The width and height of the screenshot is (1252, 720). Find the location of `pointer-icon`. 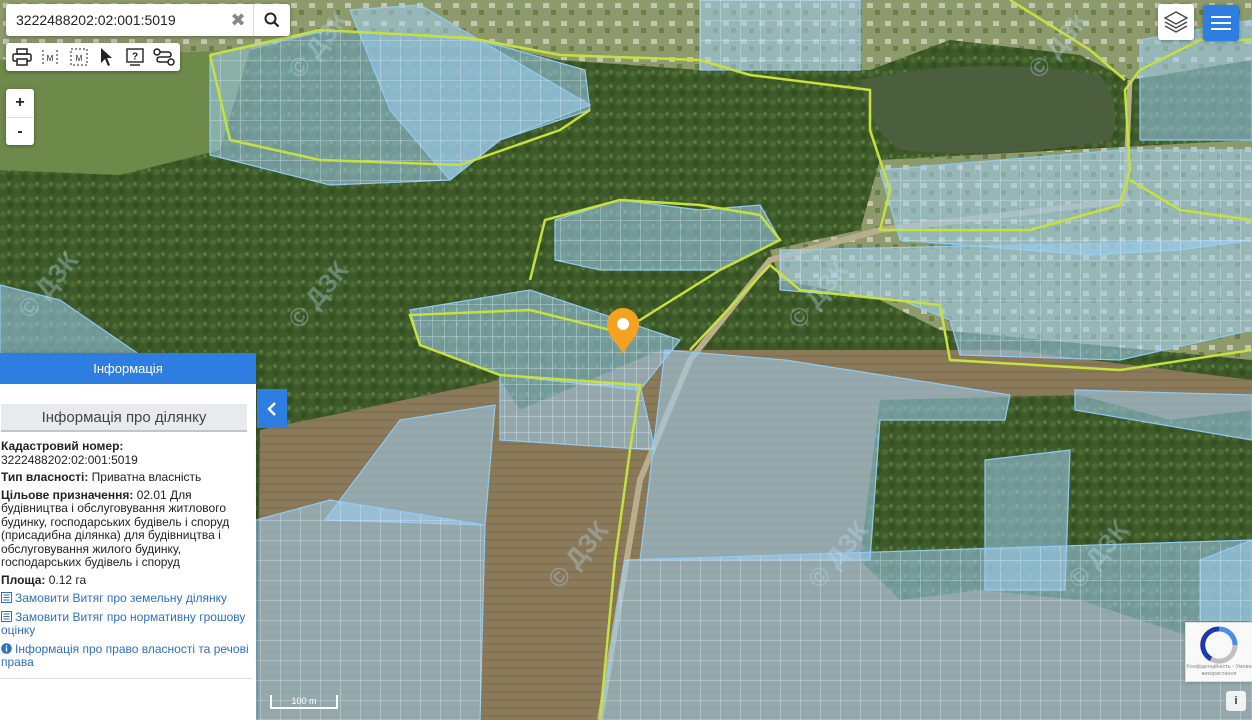

pointer-icon is located at coordinates (107, 57).